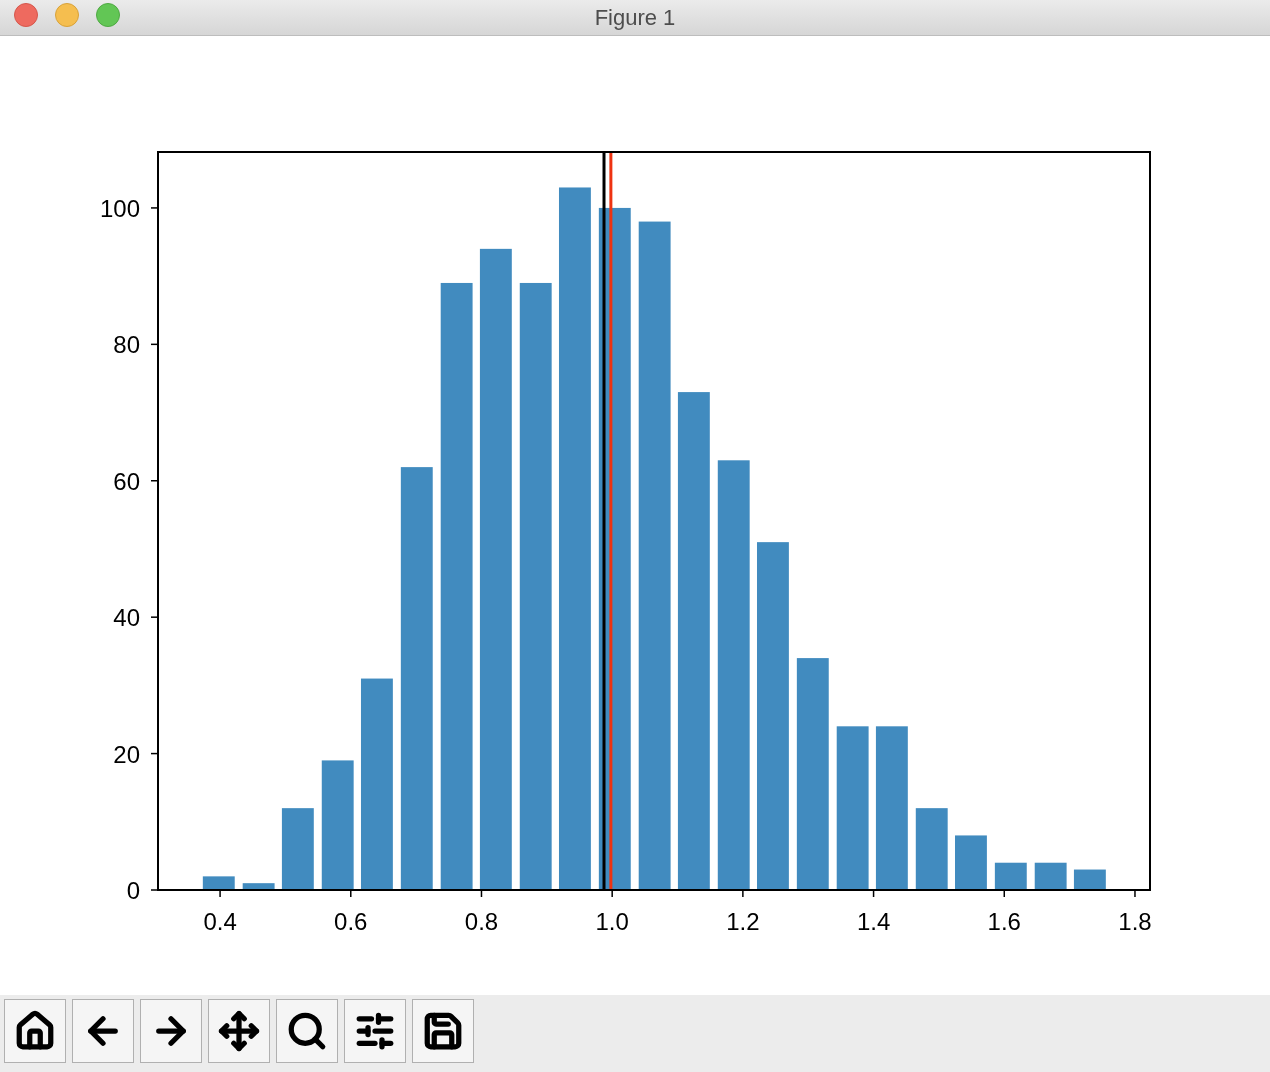 The image size is (1270, 1072). I want to click on y-tick-label: 100, so click(119, 208).